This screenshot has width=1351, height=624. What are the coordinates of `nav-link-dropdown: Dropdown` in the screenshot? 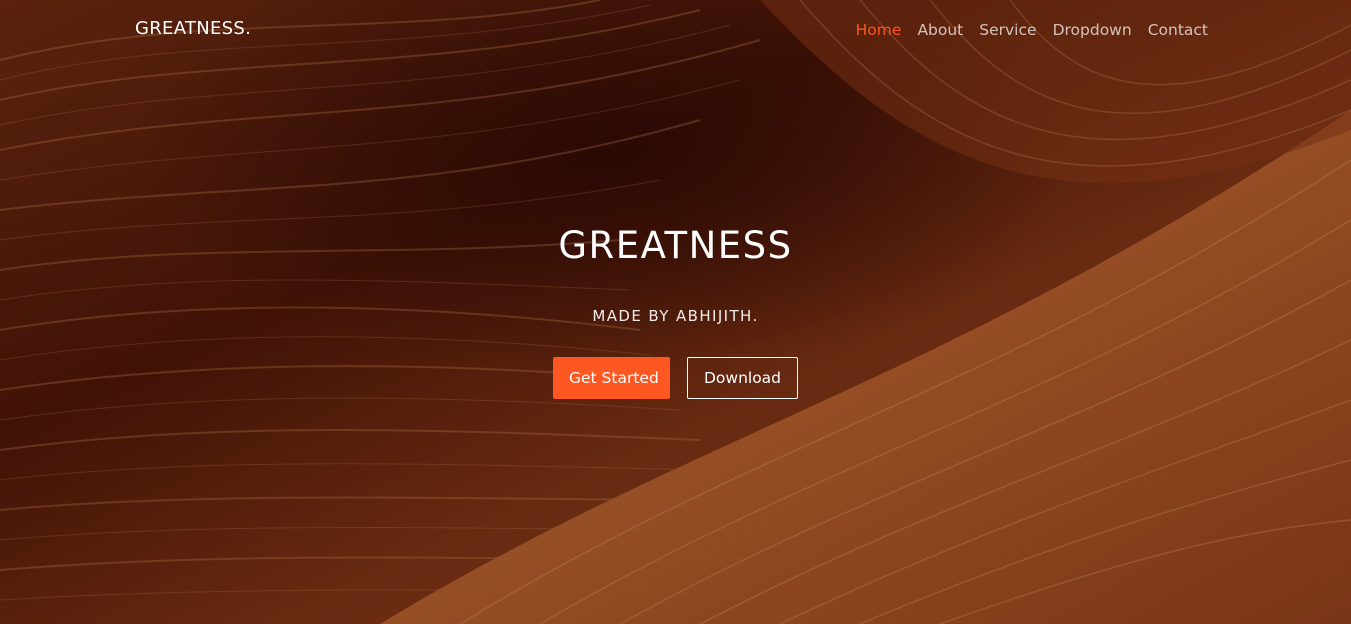 It's located at (1092, 30).